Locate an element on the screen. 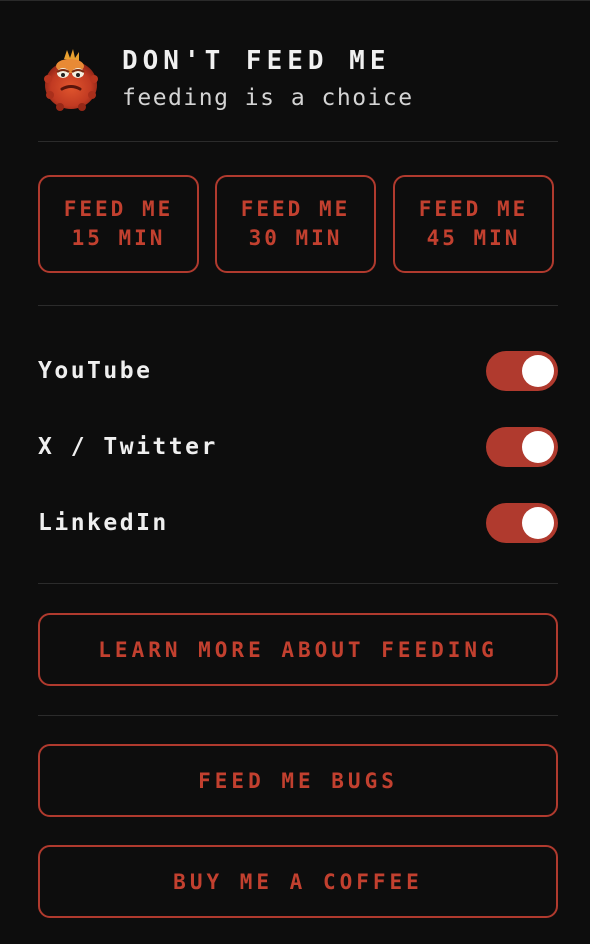 The image size is (590, 944). twitter-toggle is located at coordinates (522, 447).